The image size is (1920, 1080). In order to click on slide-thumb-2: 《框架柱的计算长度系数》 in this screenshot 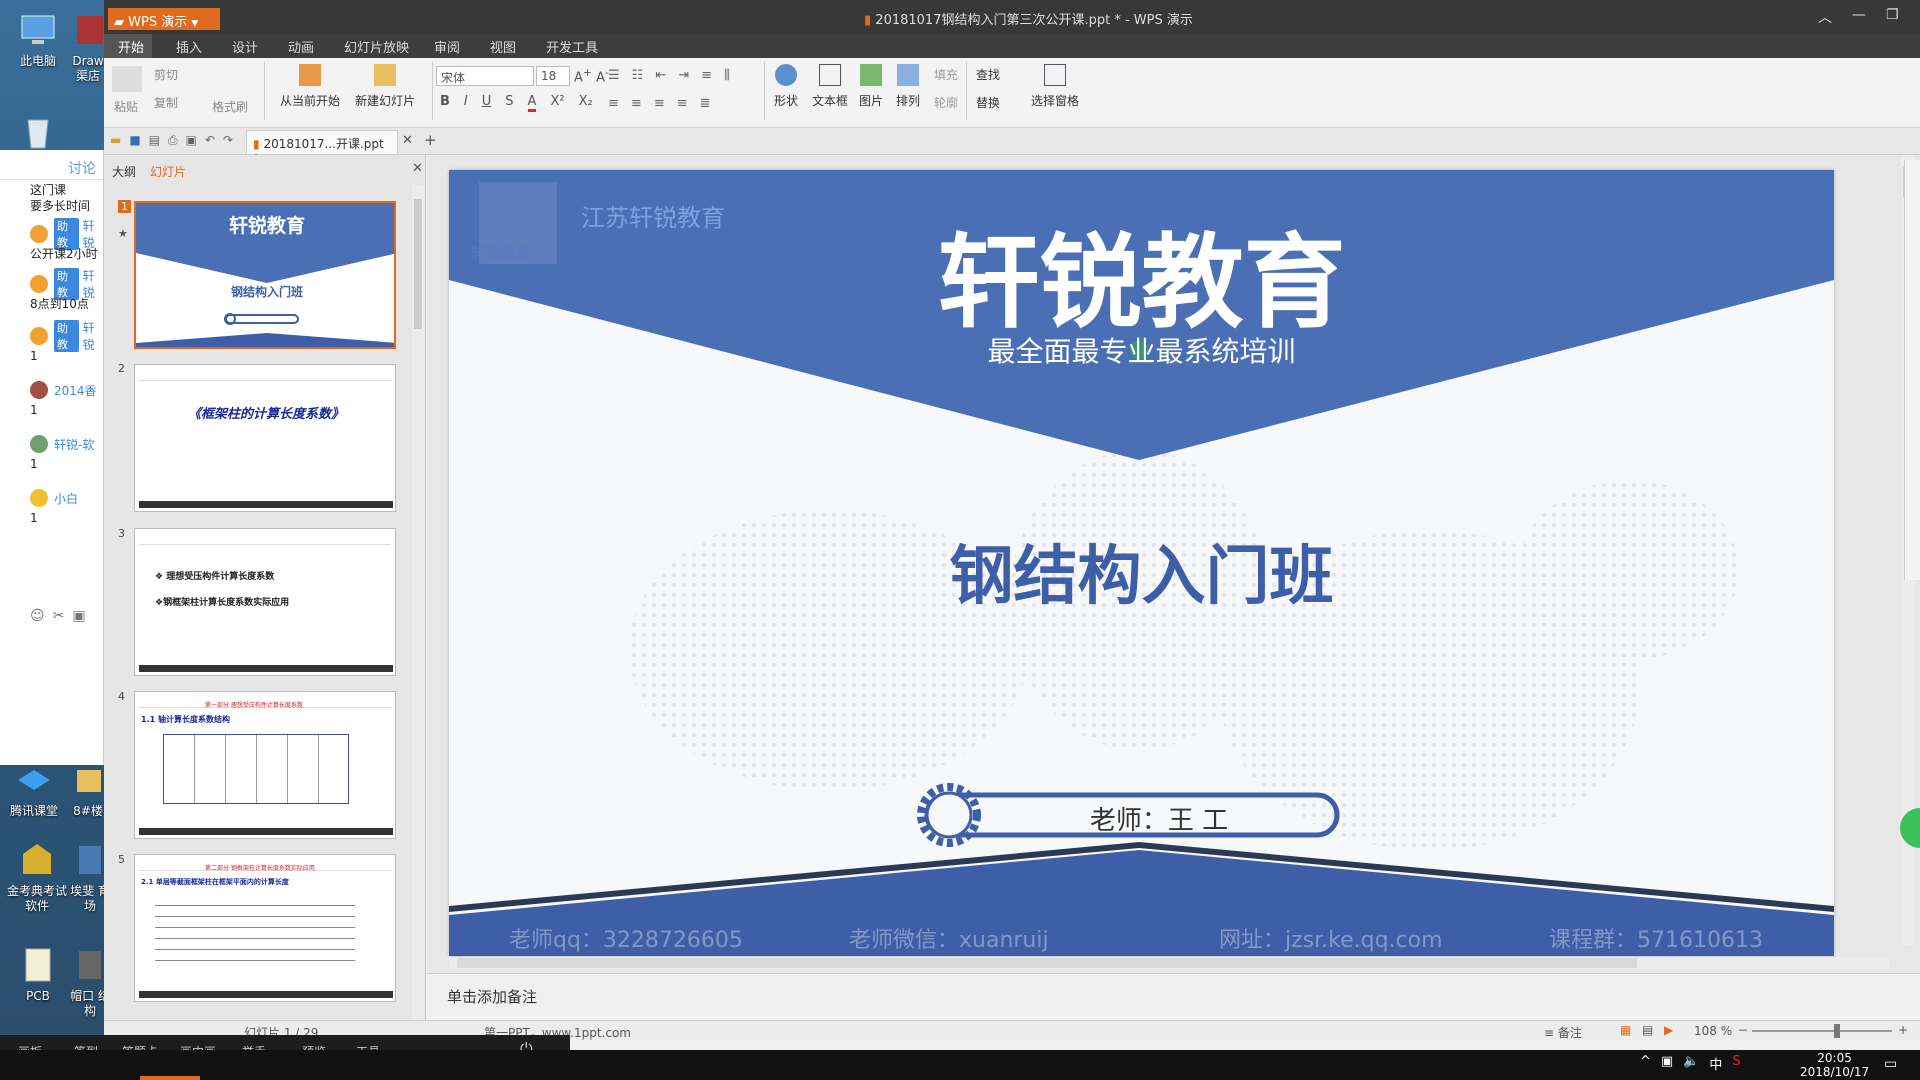, I will do `click(265, 438)`.